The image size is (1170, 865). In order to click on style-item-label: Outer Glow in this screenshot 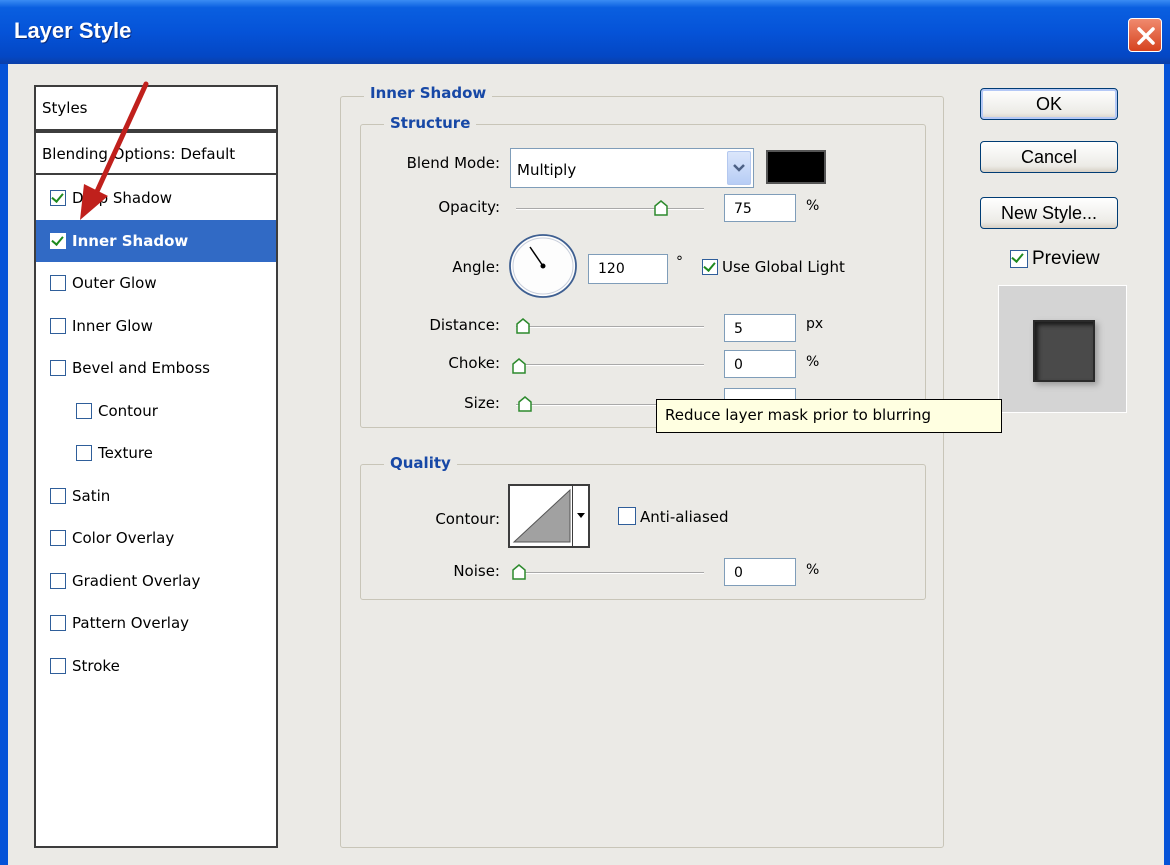, I will do `click(114, 283)`.